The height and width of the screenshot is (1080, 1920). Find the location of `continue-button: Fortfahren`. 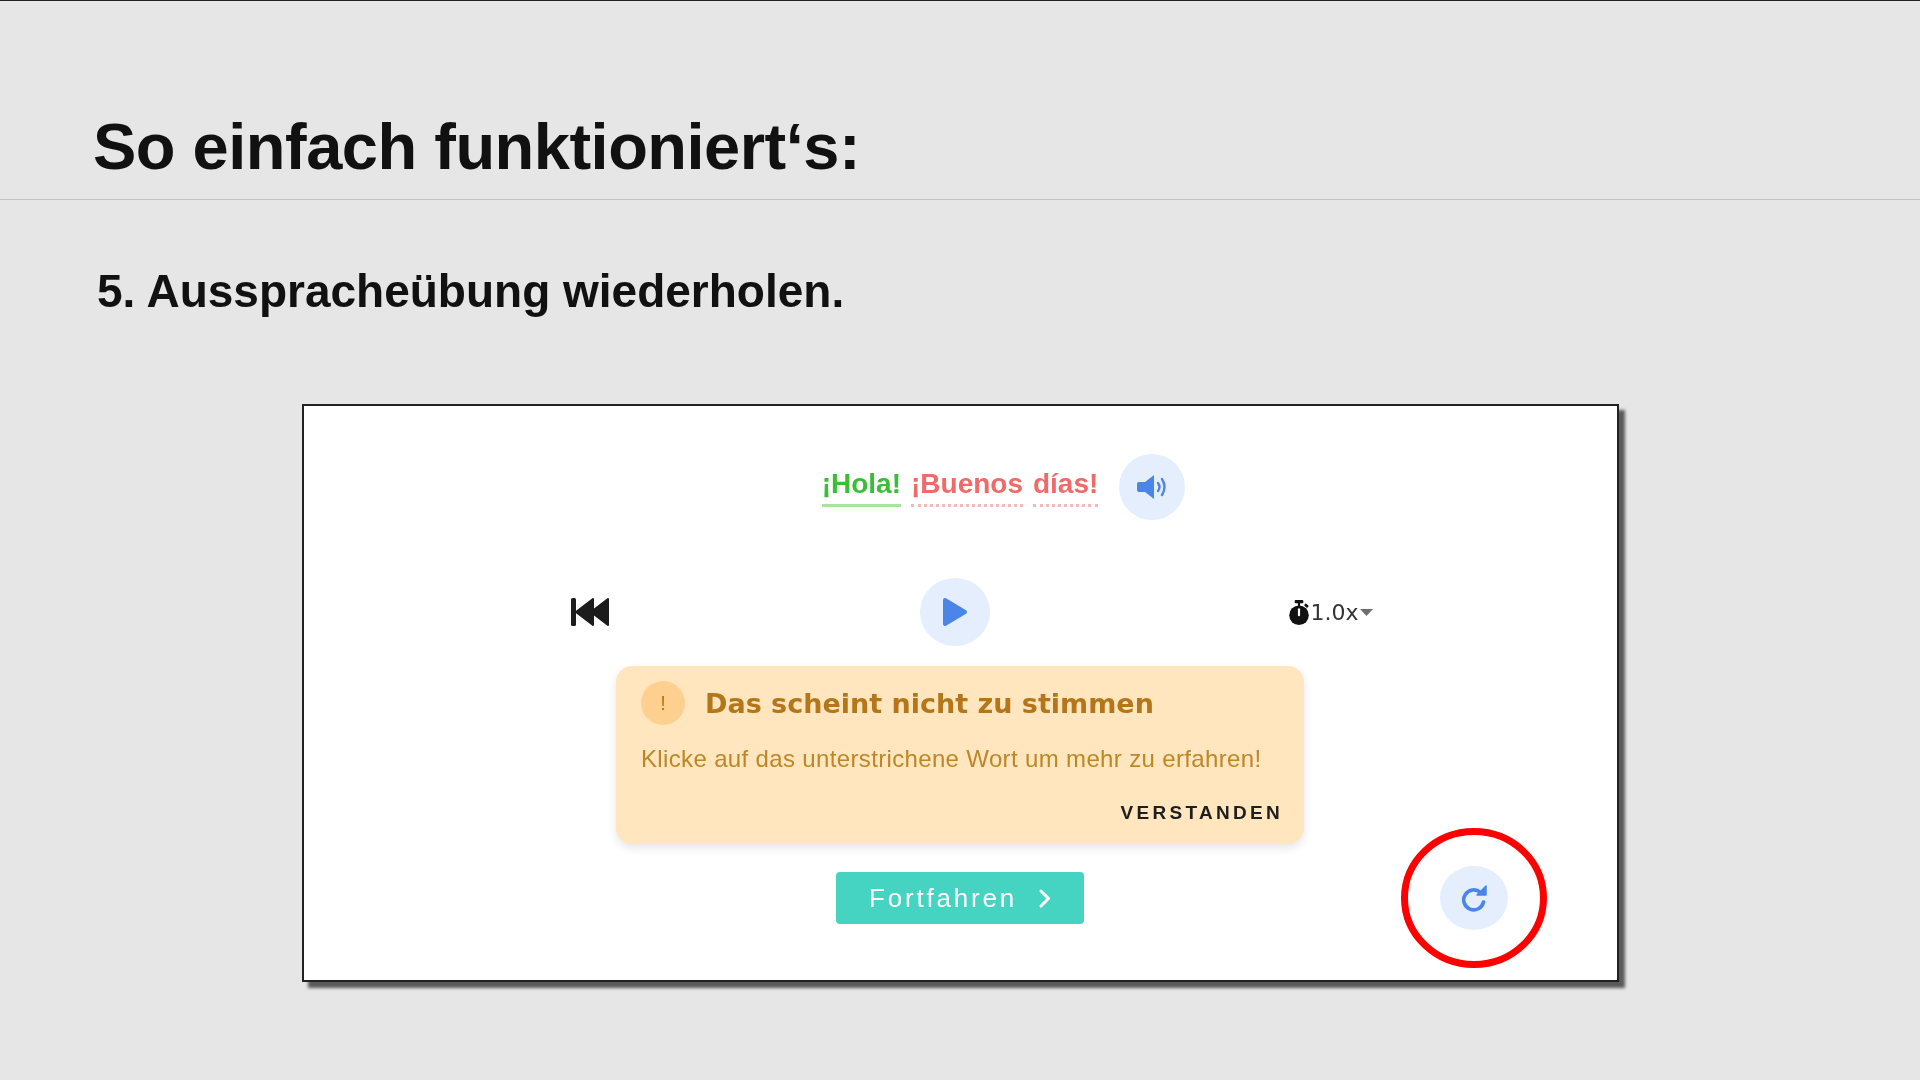

continue-button: Fortfahren is located at coordinates (960, 898).